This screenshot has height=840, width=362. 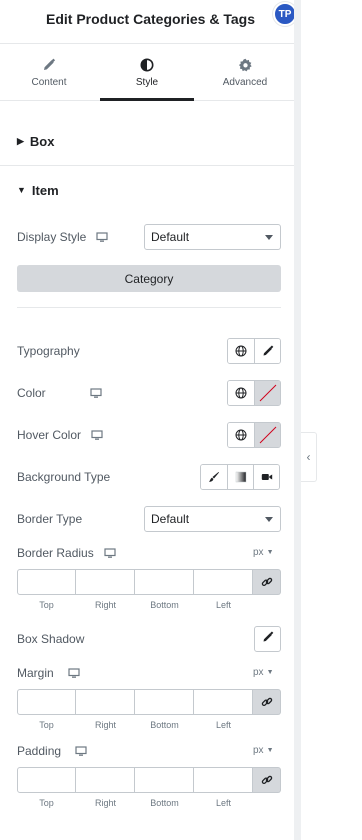 I want to click on panel-tabs: Content Style Advanced, so click(x=147, y=73).